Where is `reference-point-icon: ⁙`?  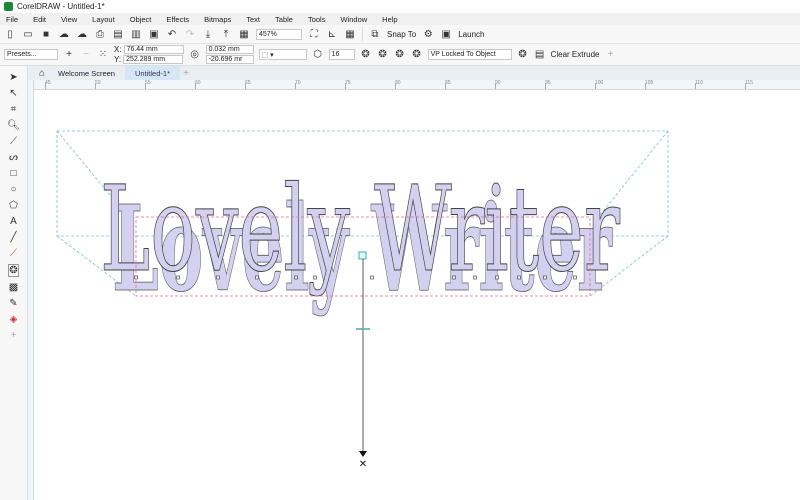
reference-point-icon: ⁙ is located at coordinates (103, 55).